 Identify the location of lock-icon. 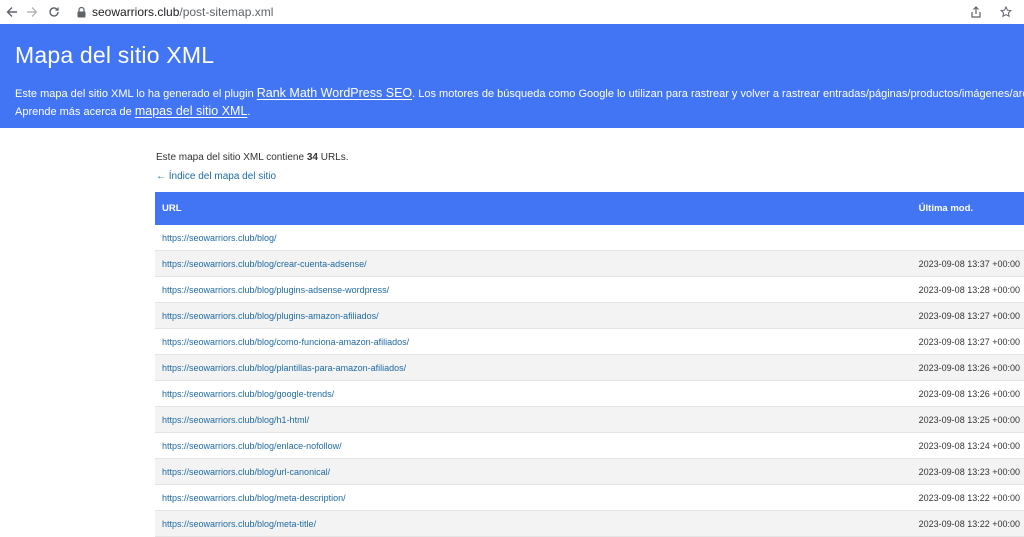
(81, 12).